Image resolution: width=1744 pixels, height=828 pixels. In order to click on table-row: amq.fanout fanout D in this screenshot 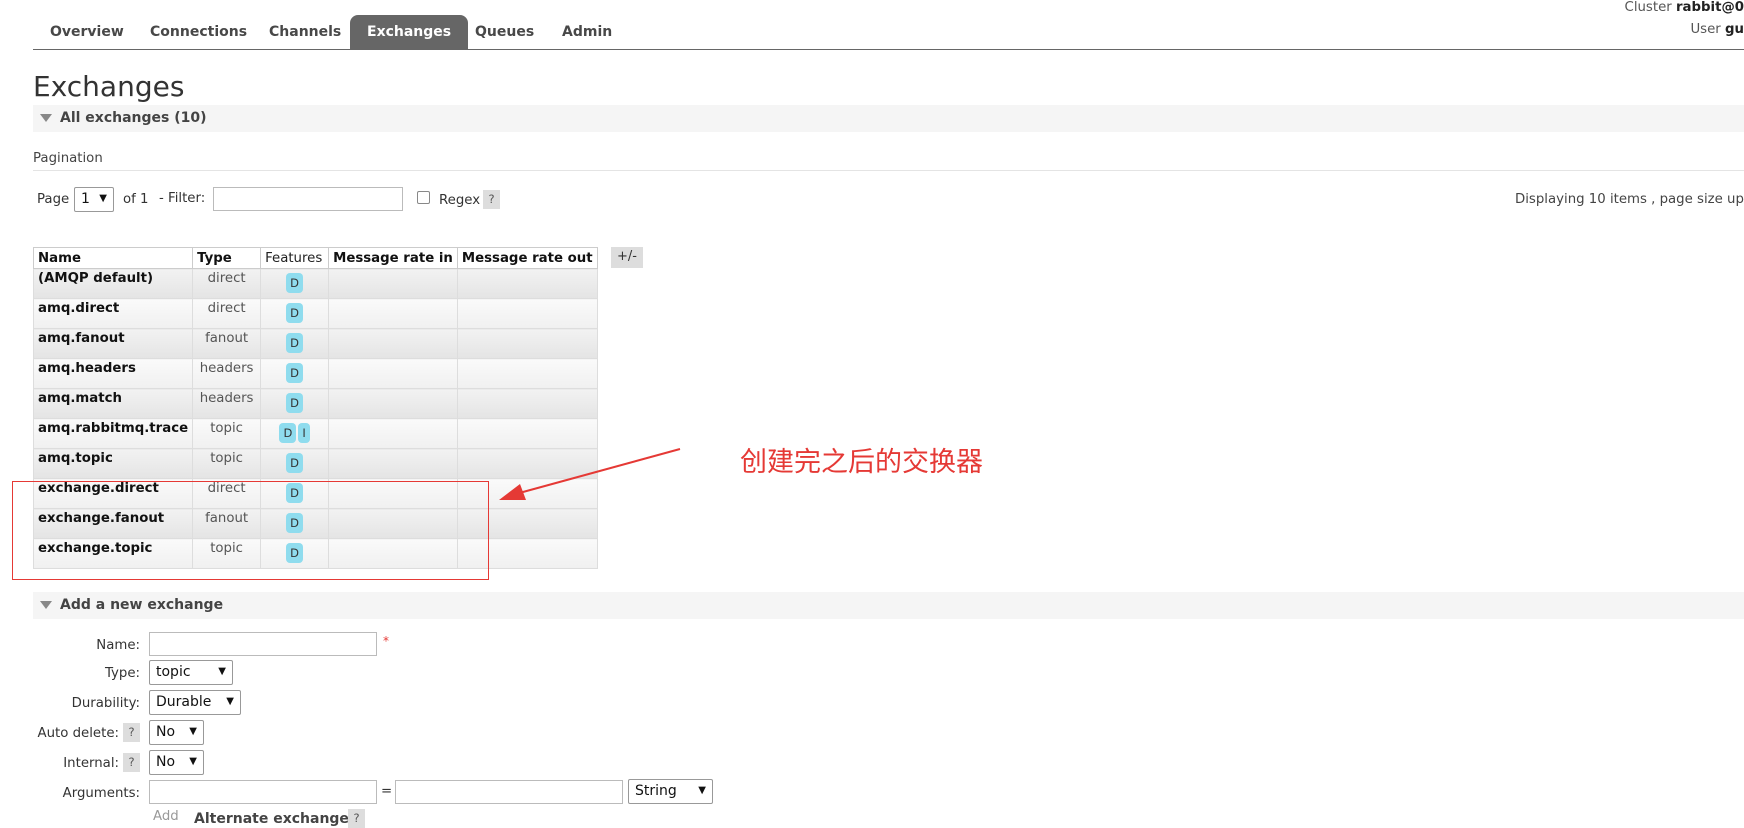, I will do `click(315, 343)`.